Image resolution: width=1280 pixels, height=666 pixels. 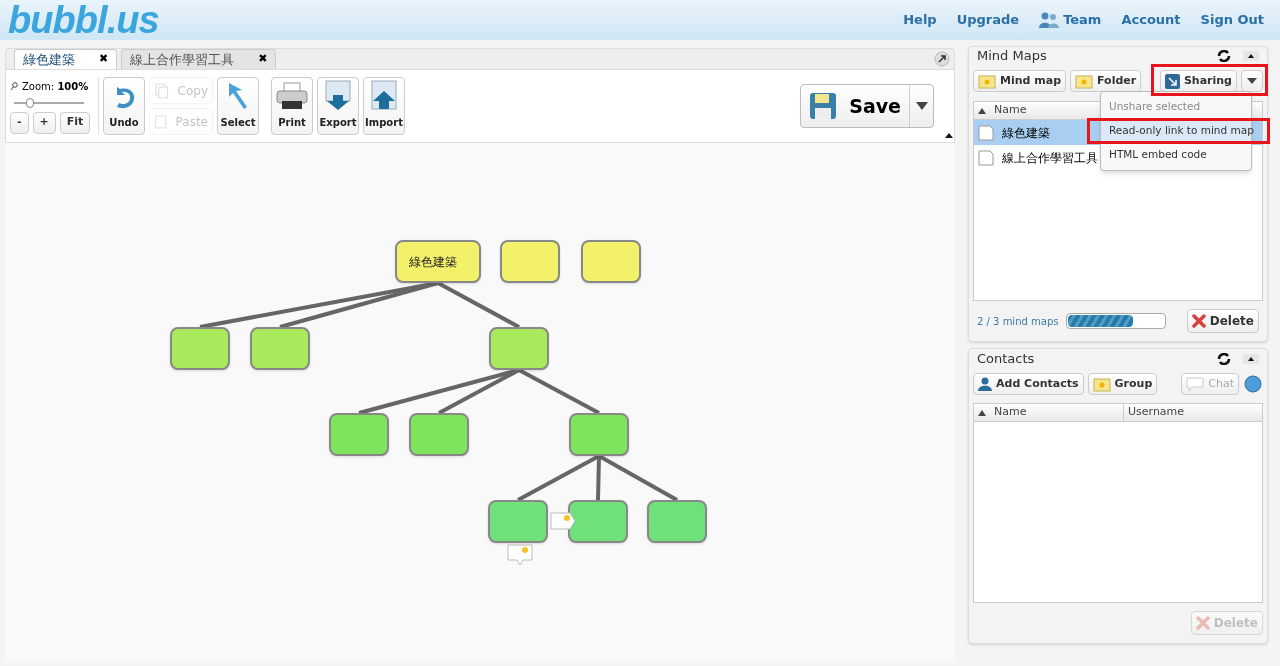 What do you see at coordinates (55, 86) in the screenshot?
I see `zoom-label: Zoom: 100%` at bounding box center [55, 86].